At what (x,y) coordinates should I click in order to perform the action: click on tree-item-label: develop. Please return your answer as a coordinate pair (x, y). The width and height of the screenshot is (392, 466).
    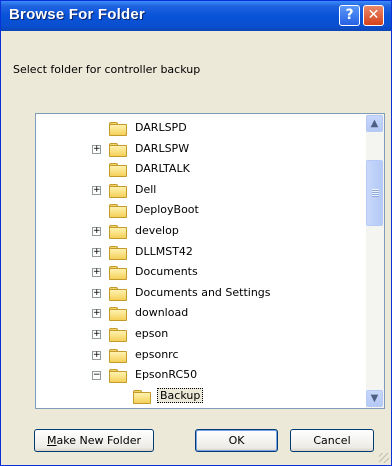
    Looking at the image, I should click on (157, 230).